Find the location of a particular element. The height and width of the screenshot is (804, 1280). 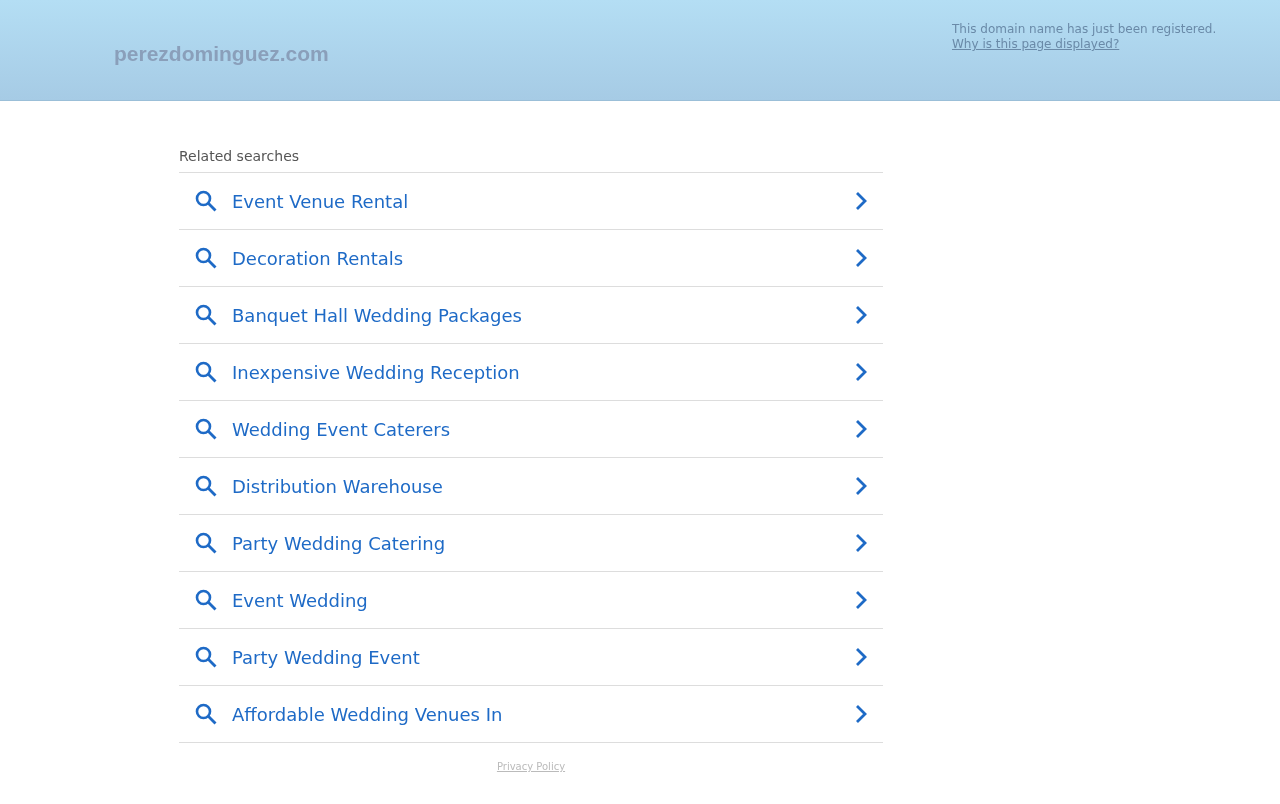

search-link: Party Wedding Catering is located at coordinates (531, 543).